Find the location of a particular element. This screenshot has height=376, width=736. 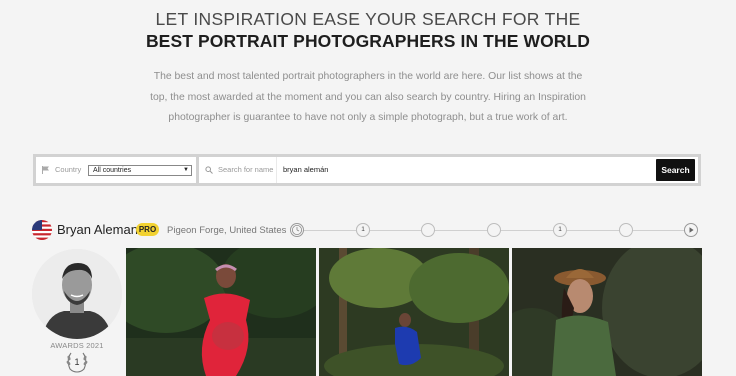

flag-icon is located at coordinates (45, 170).